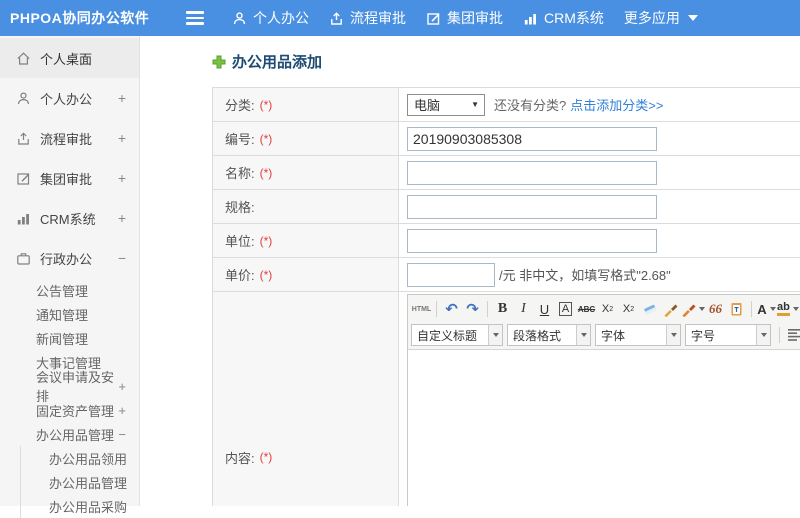 The height and width of the screenshot is (518, 800). What do you see at coordinates (69, 386) in the screenshot?
I see `sidebar-subitem-meeting-request: 会议申请及安排 +` at bounding box center [69, 386].